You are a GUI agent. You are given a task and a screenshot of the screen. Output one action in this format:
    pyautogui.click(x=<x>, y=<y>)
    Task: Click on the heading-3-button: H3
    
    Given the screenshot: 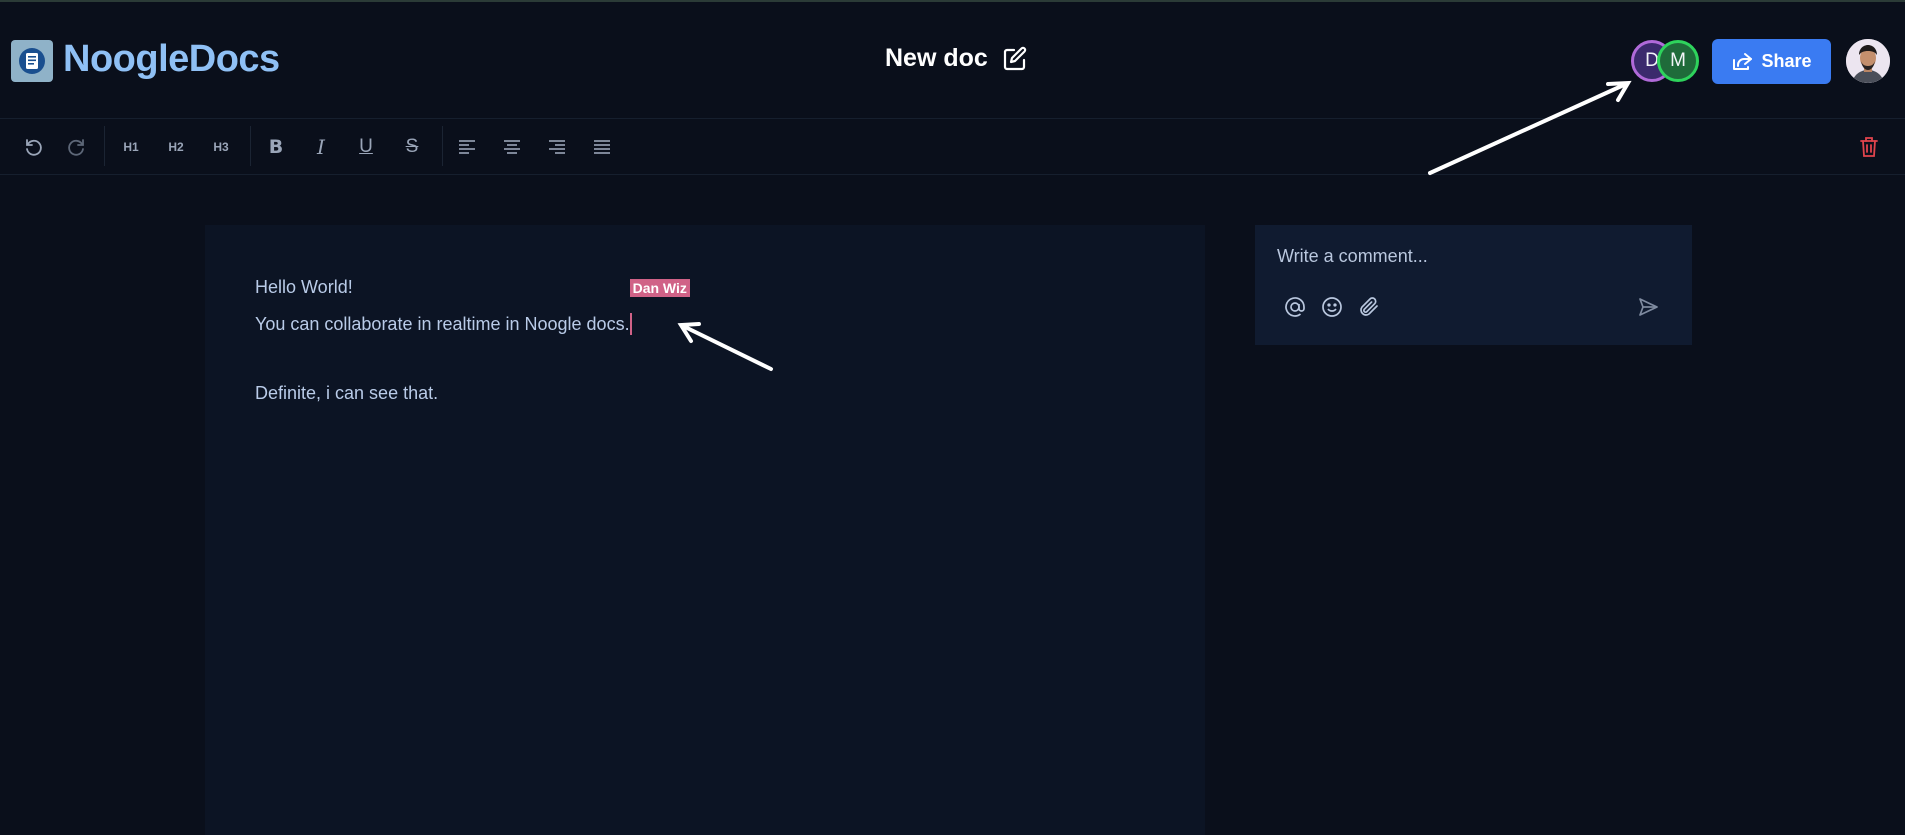 What is the action you would take?
    pyautogui.click(x=221, y=147)
    